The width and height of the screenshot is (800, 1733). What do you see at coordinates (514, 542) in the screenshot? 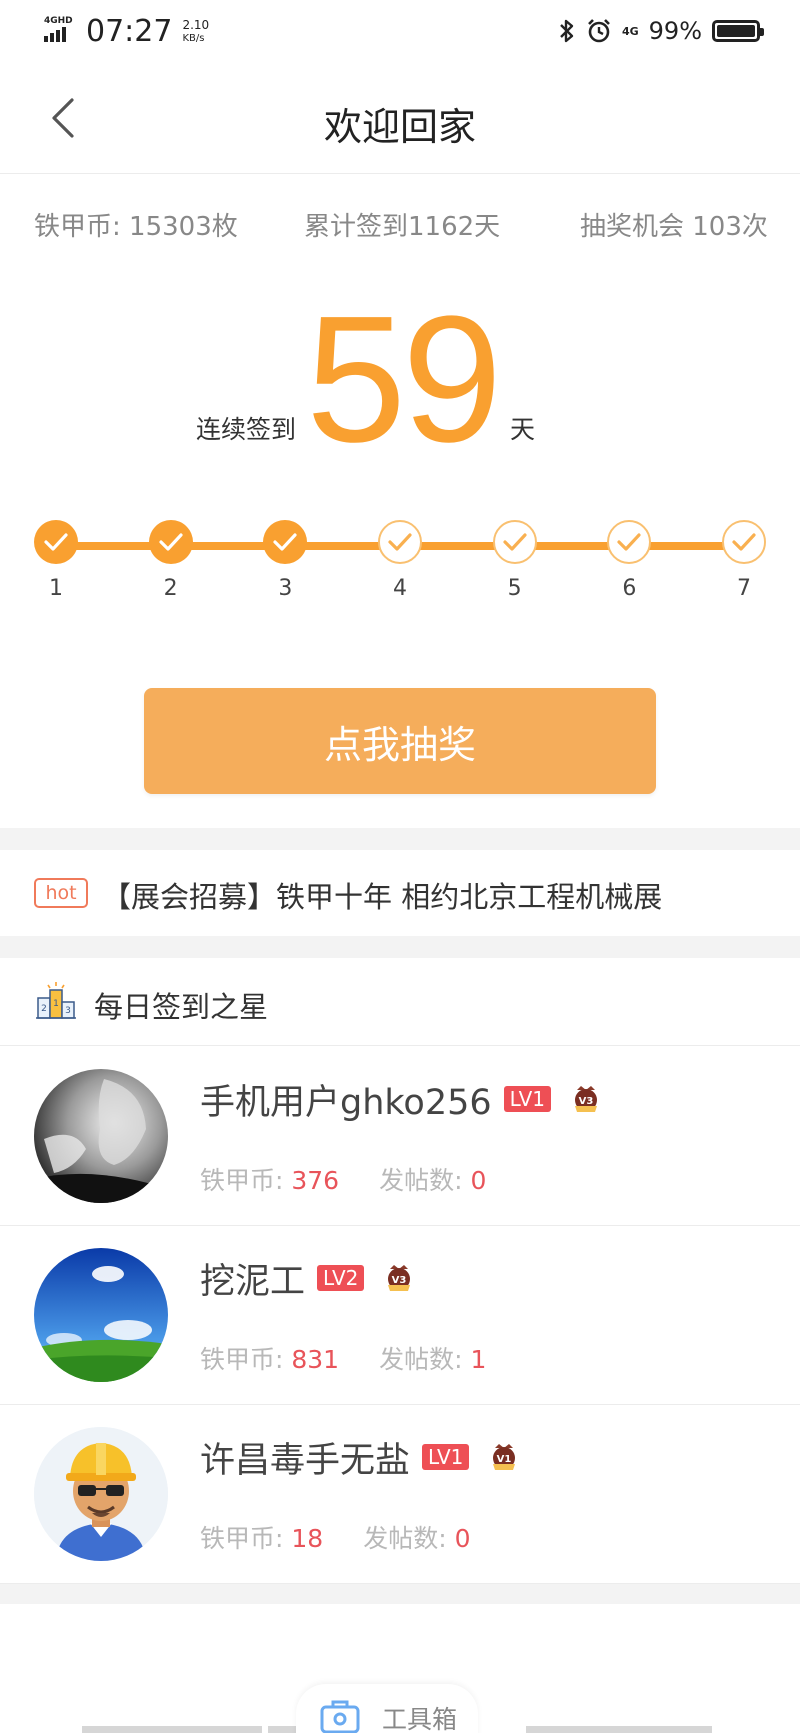
I see `checkin-day-5-icon` at bounding box center [514, 542].